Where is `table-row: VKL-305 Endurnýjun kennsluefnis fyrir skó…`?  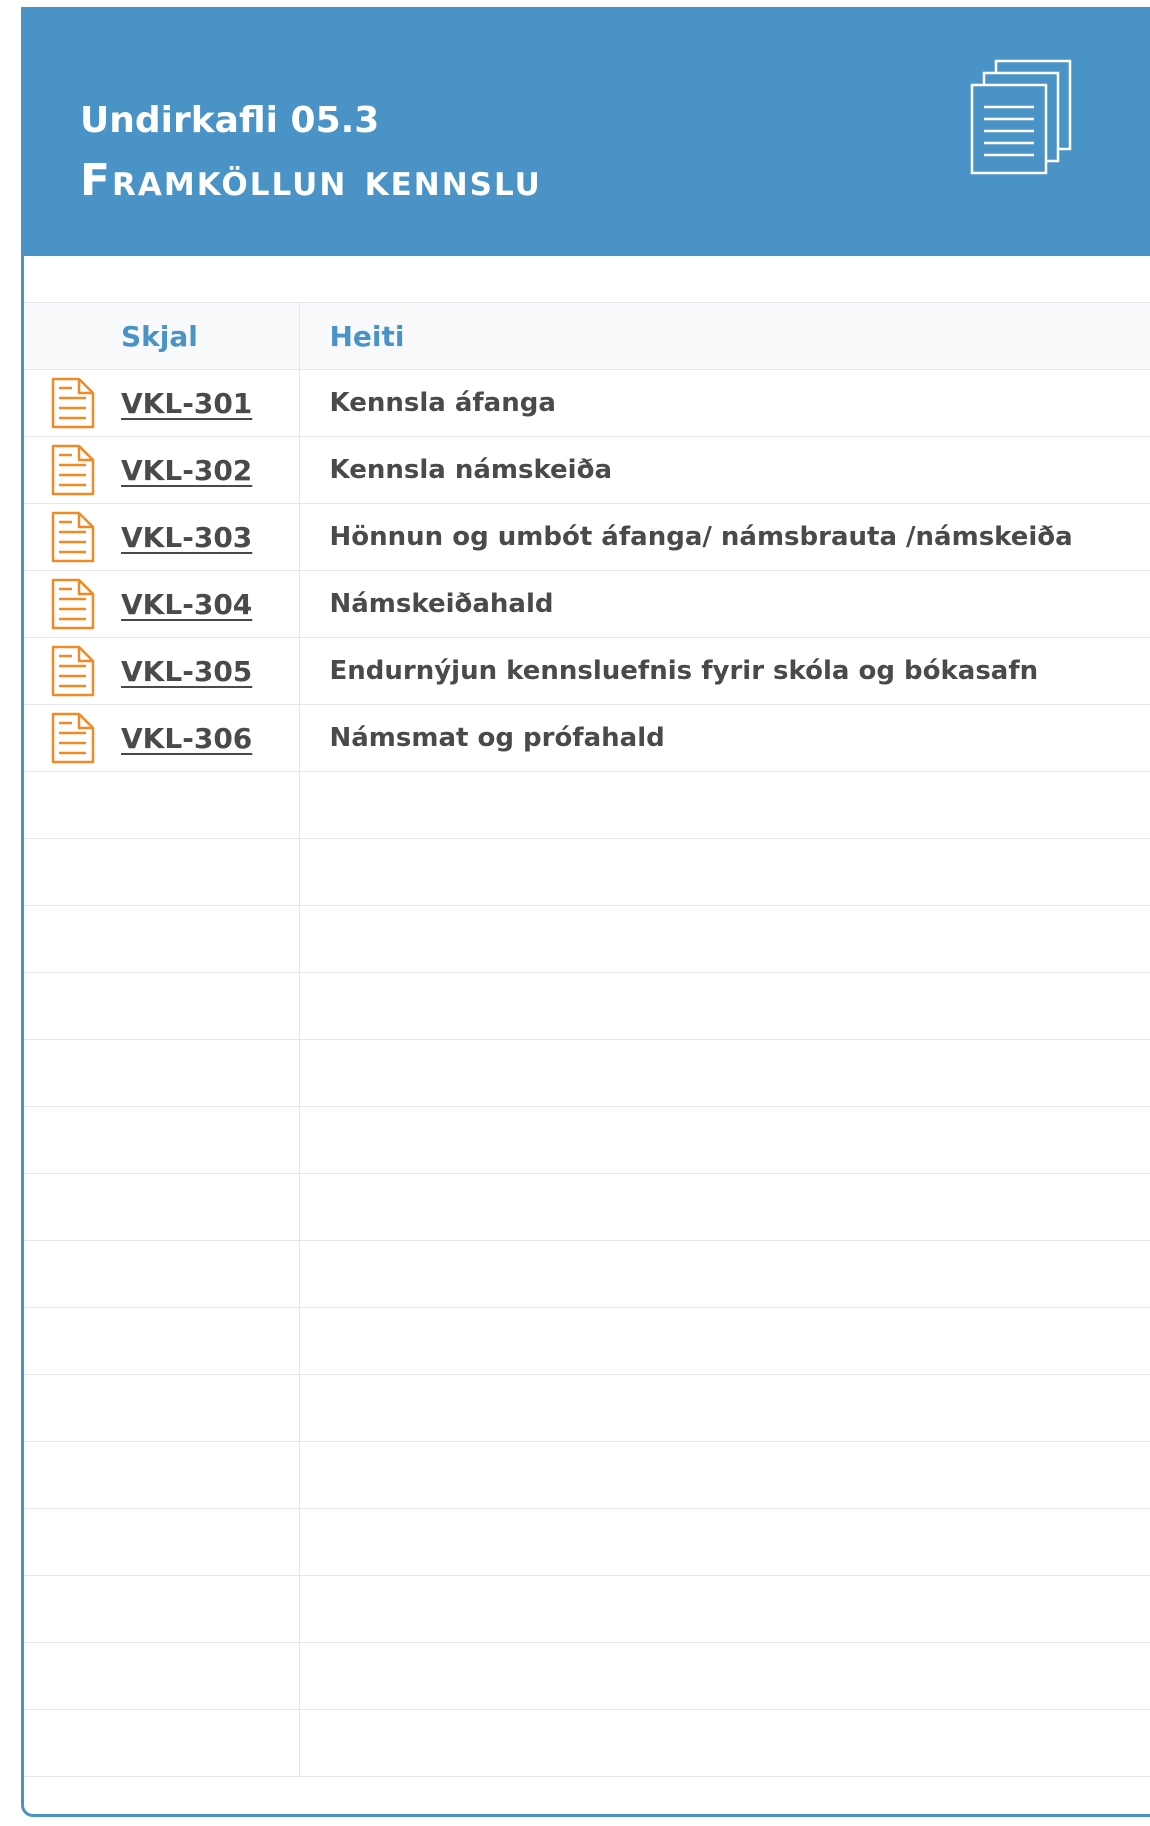 table-row: VKL-305 Endurnýjun kennsluefnis fyrir skó… is located at coordinates (587, 671).